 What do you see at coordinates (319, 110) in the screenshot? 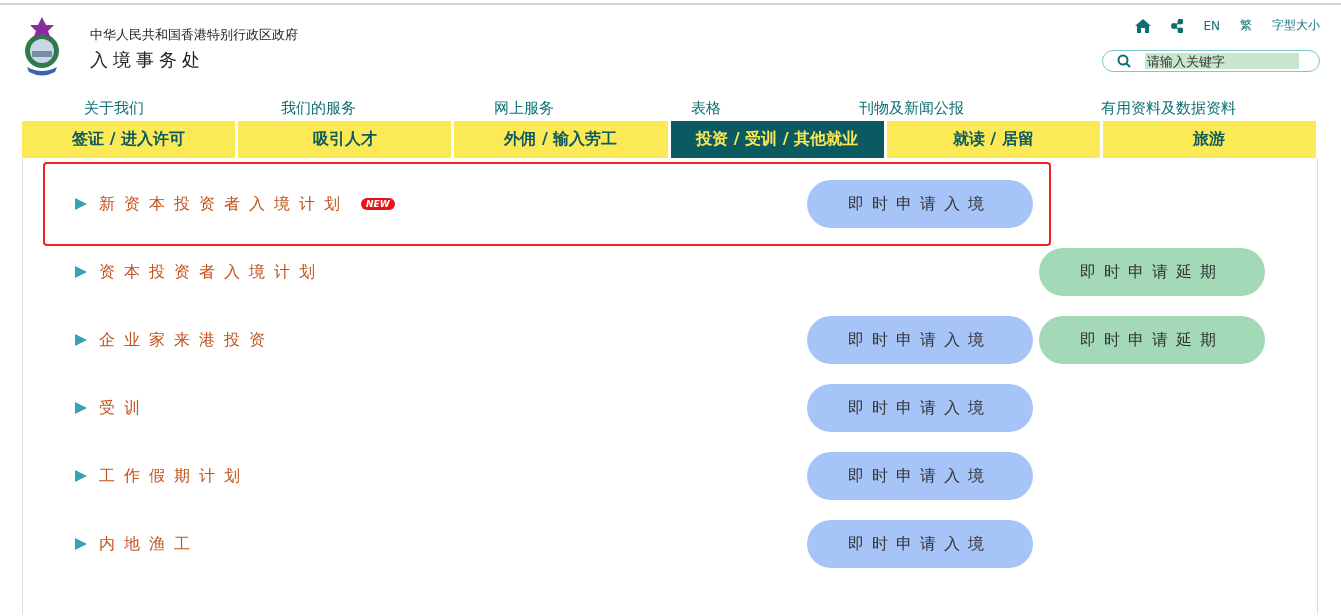
I see `nav-link: 我们的服务` at bounding box center [319, 110].